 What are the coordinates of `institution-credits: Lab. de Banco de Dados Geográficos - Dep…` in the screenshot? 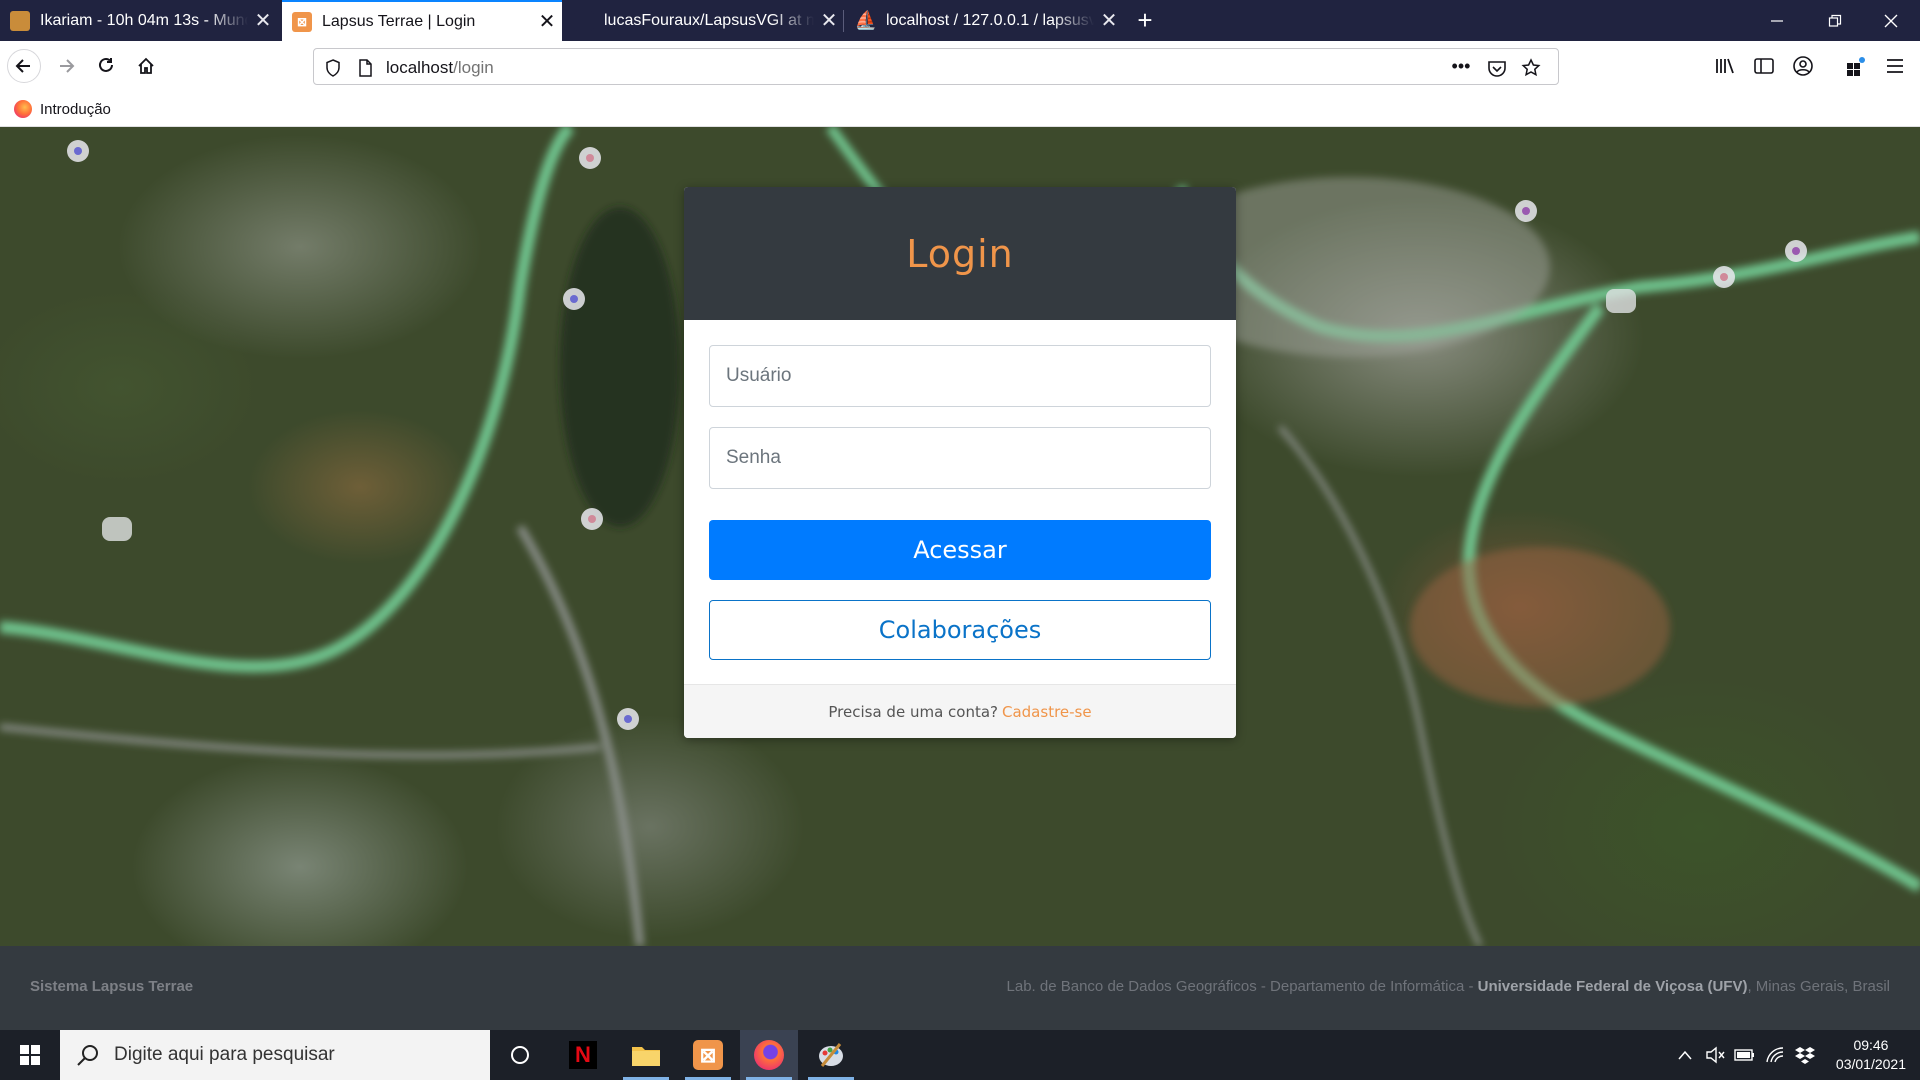 It's located at (1448, 986).